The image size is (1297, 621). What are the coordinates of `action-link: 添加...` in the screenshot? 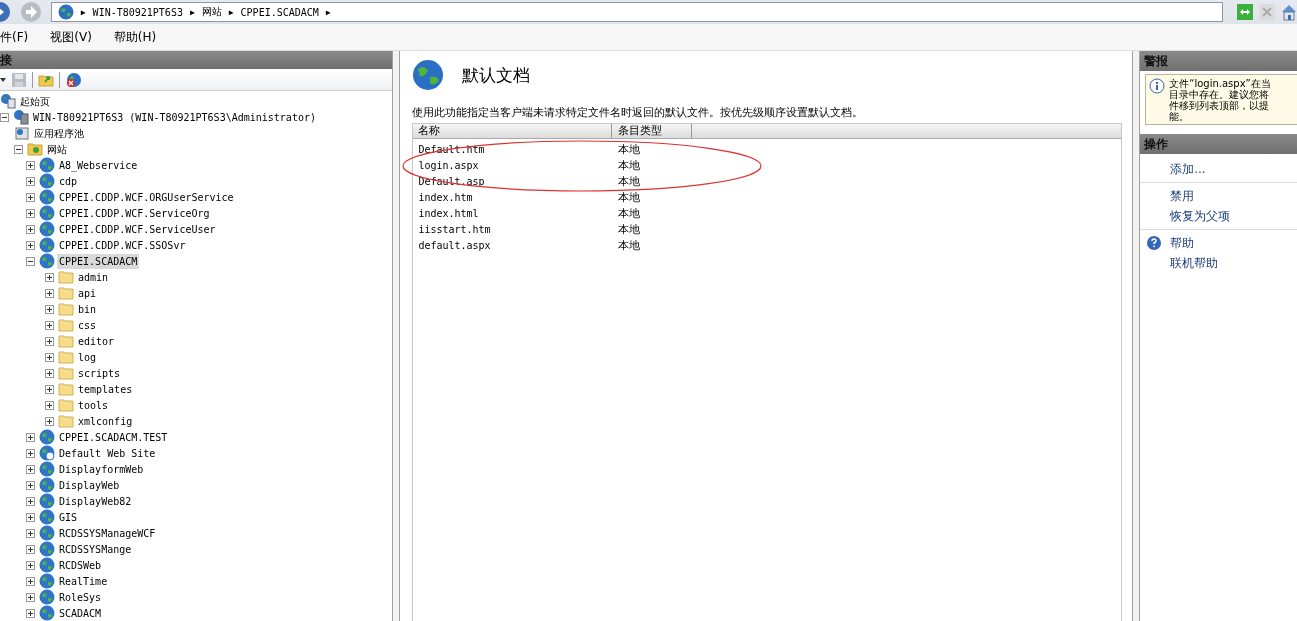 It's located at (1188, 169).